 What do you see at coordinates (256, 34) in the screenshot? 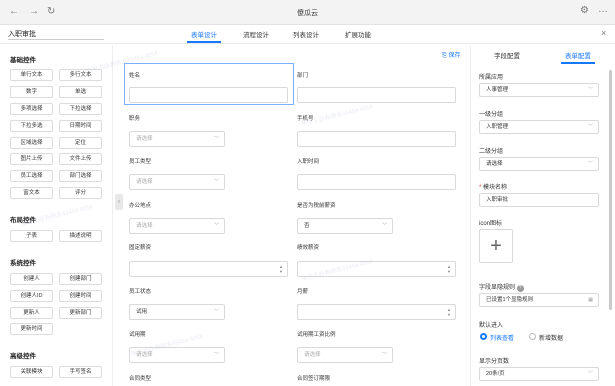
I see `tab-flow-design: 流程设计` at bounding box center [256, 34].